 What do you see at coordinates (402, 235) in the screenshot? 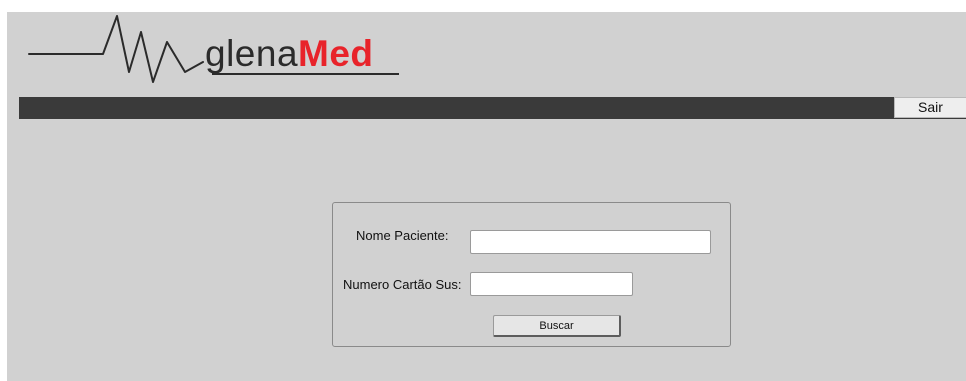
I see `patient-name-label: Nome Paciente:` at bounding box center [402, 235].